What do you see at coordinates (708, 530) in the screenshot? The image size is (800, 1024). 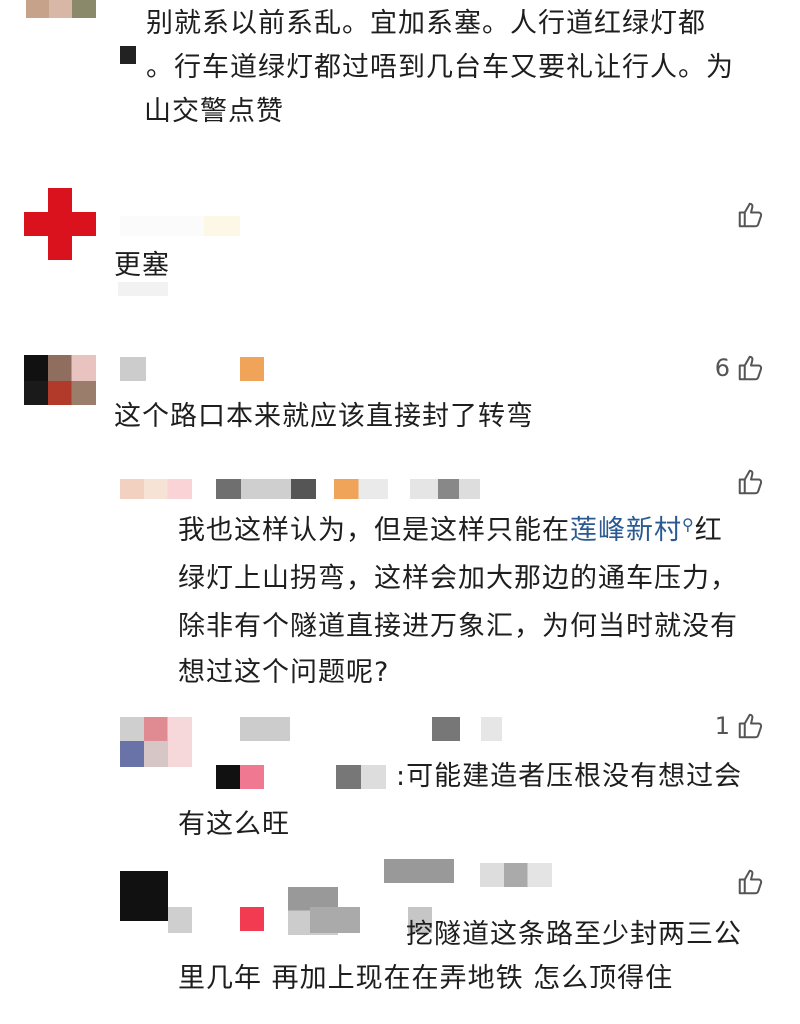 I see `reply-text-post: 红` at bounding box center [708, 530].